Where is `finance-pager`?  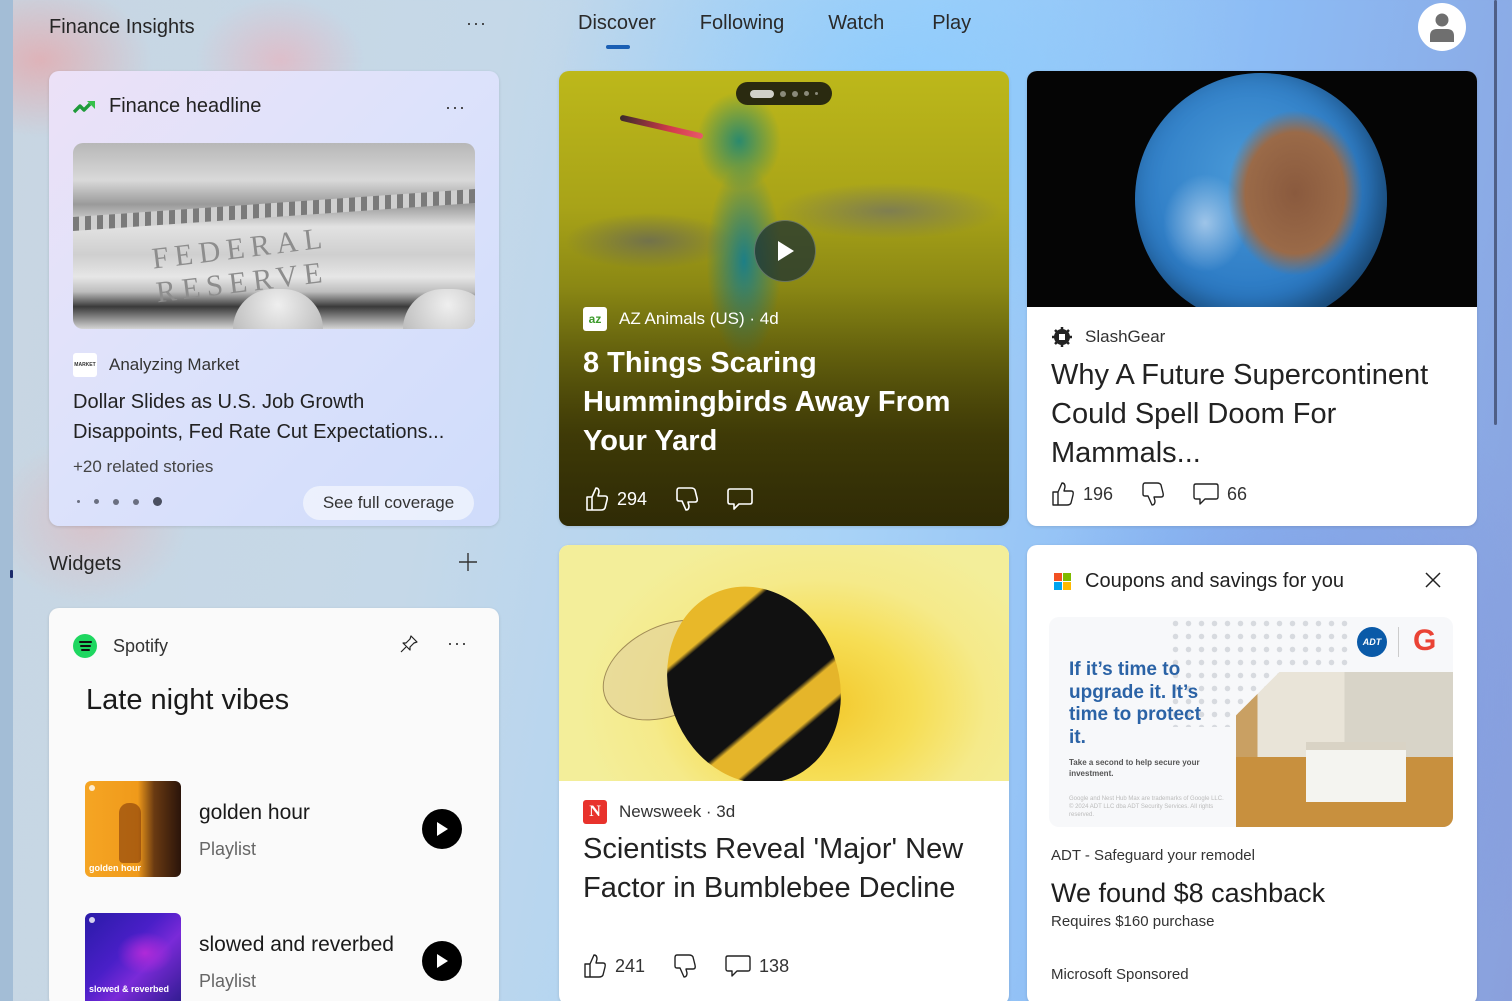 finance-pager is located at coordinates (119, 501).